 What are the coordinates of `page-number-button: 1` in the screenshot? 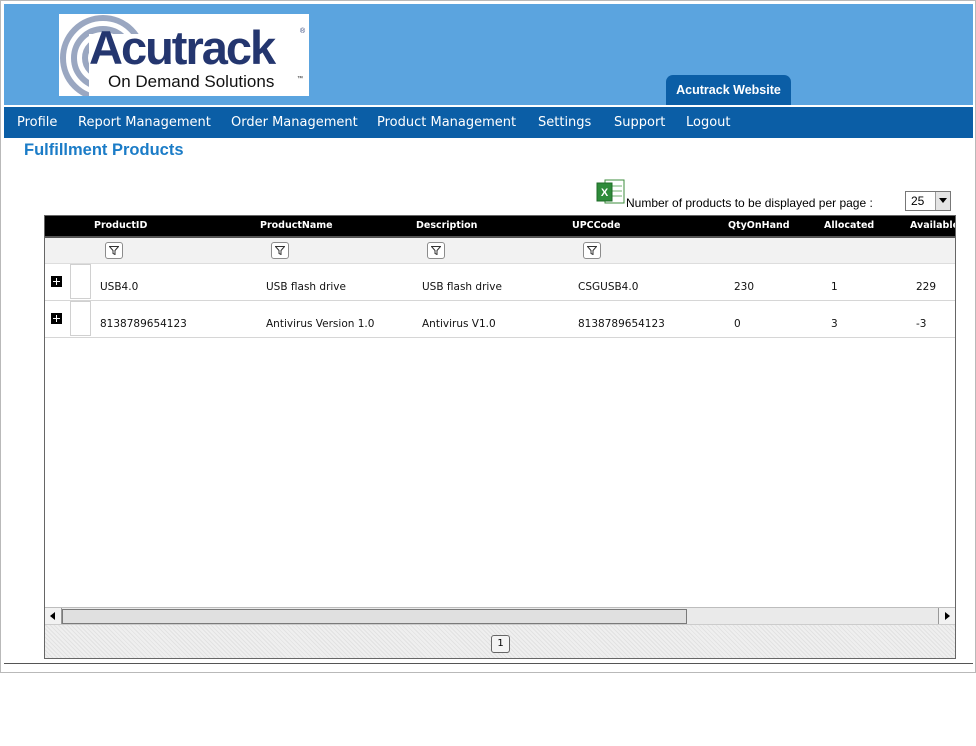 It's located at (500, 644).